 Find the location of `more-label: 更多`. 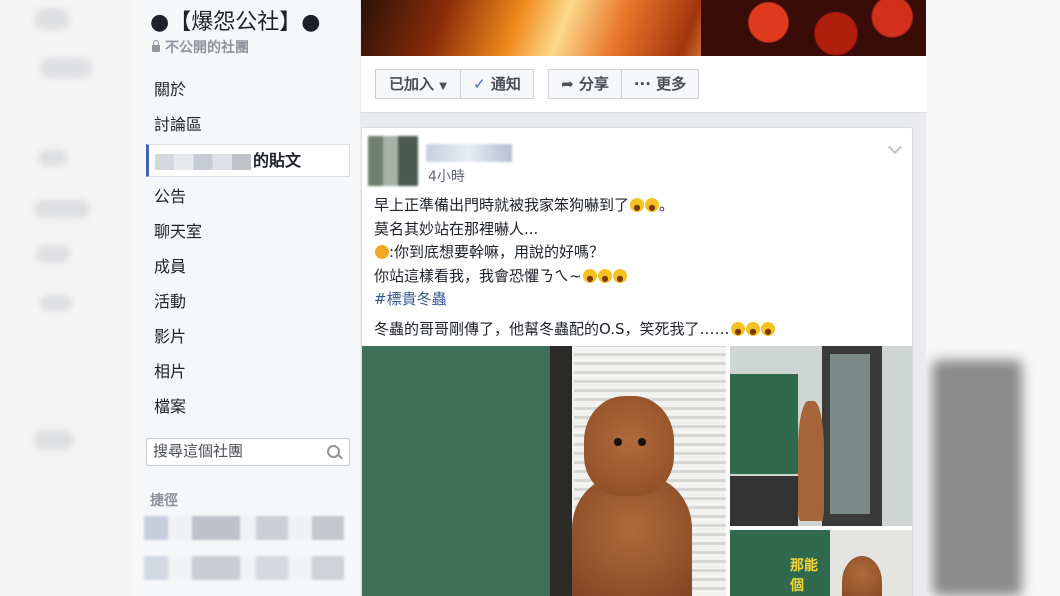

more-label: 更多 is located at coordinates (671, 84).